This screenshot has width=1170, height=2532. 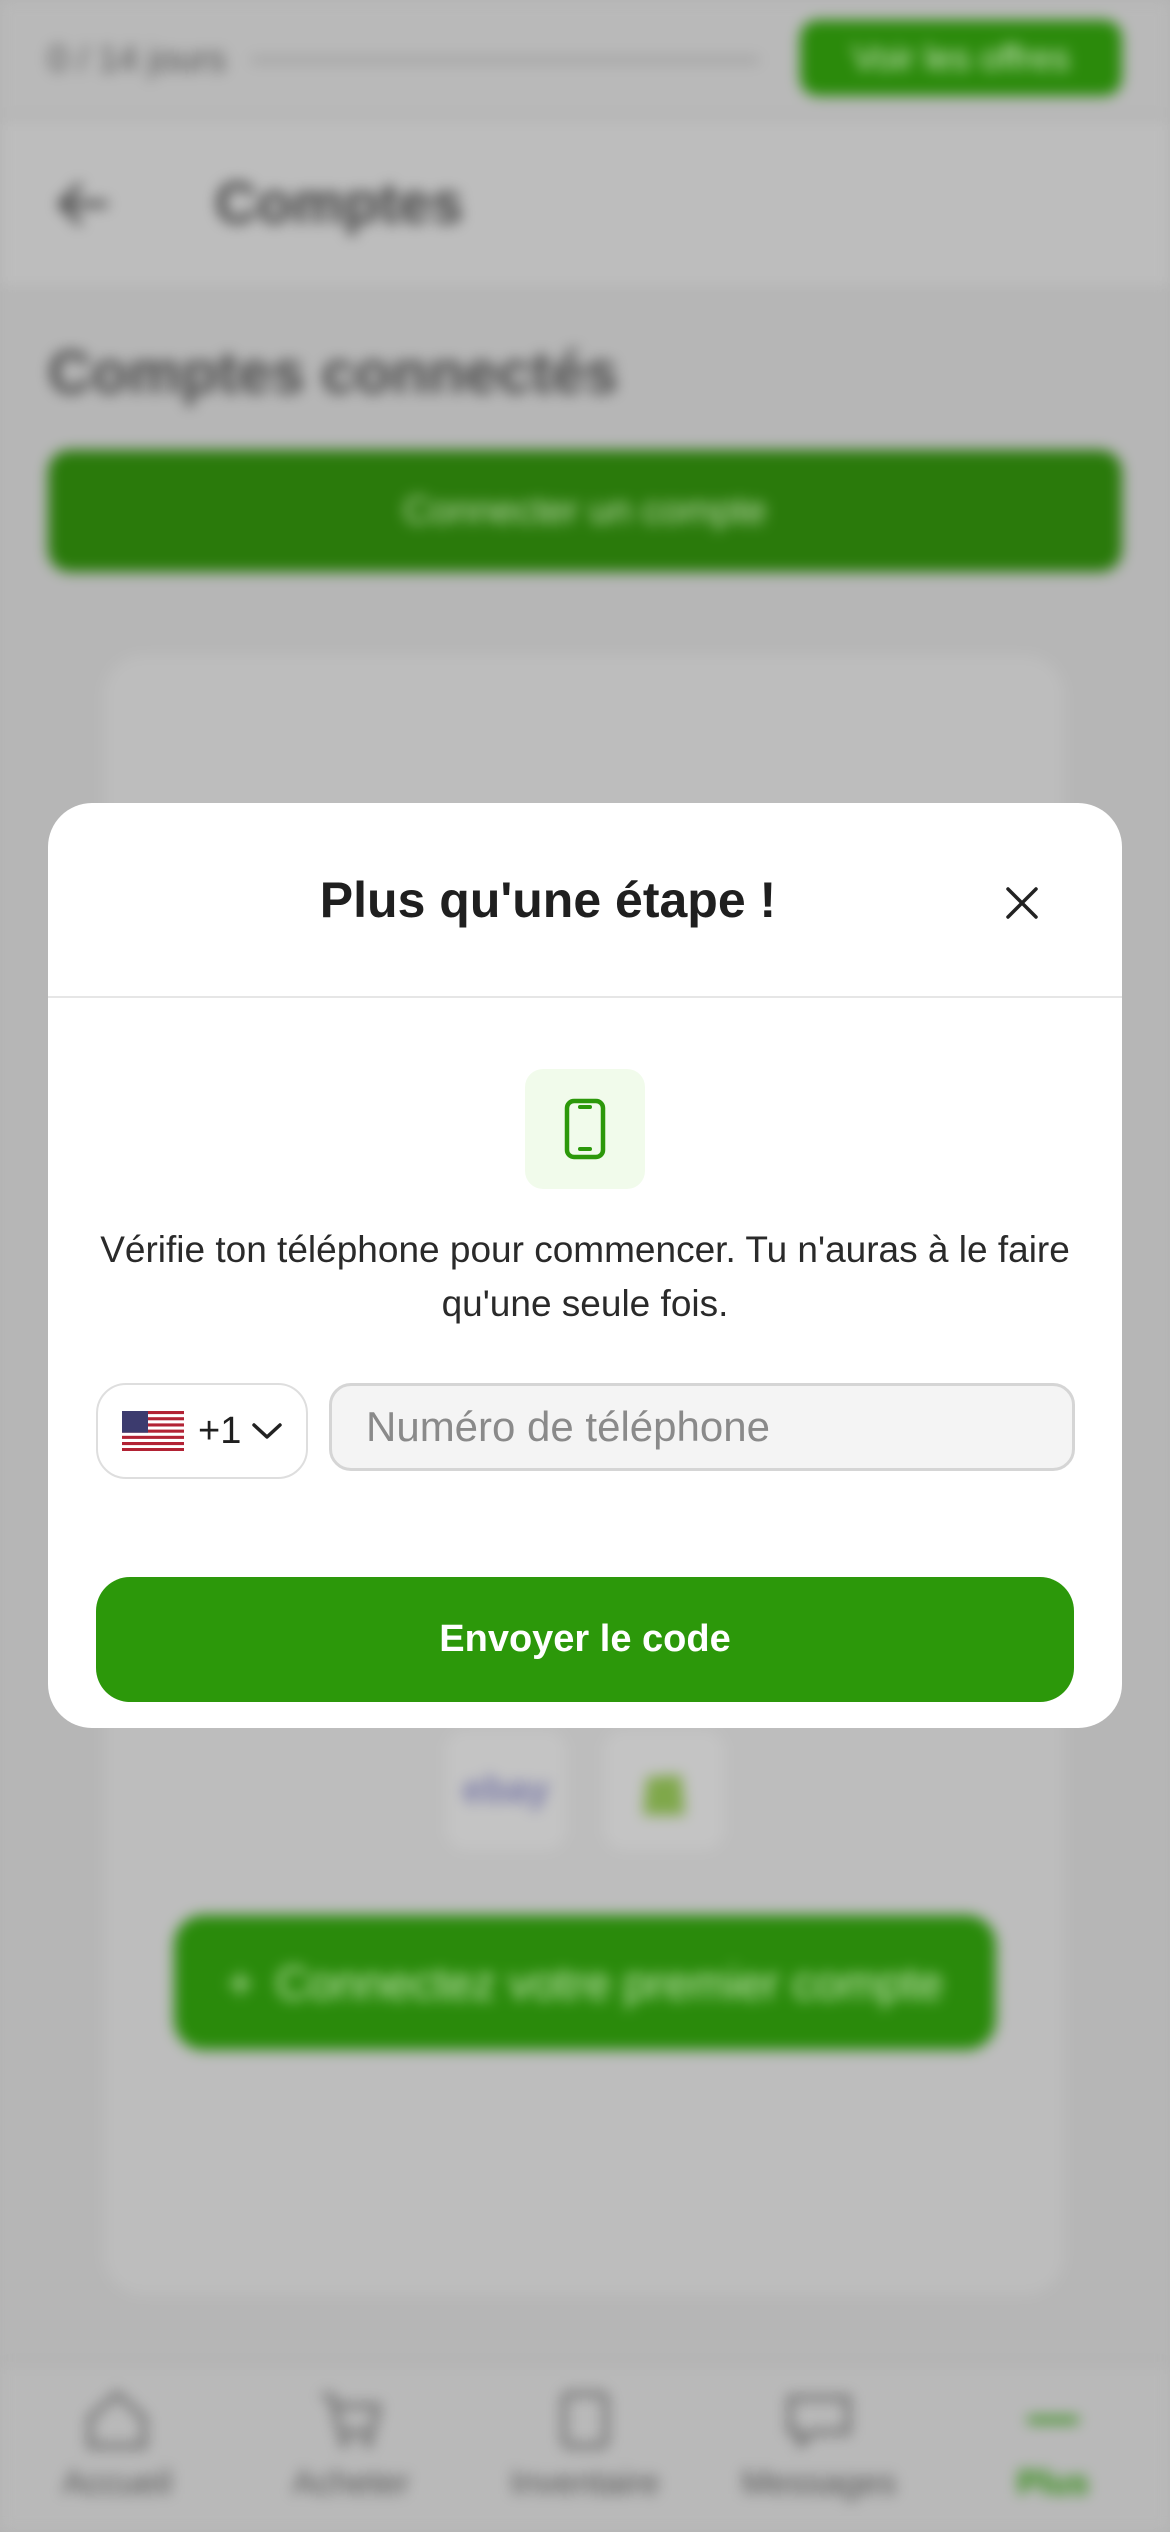 I want to click on phone-number-input, so click(x=702, y=1427).